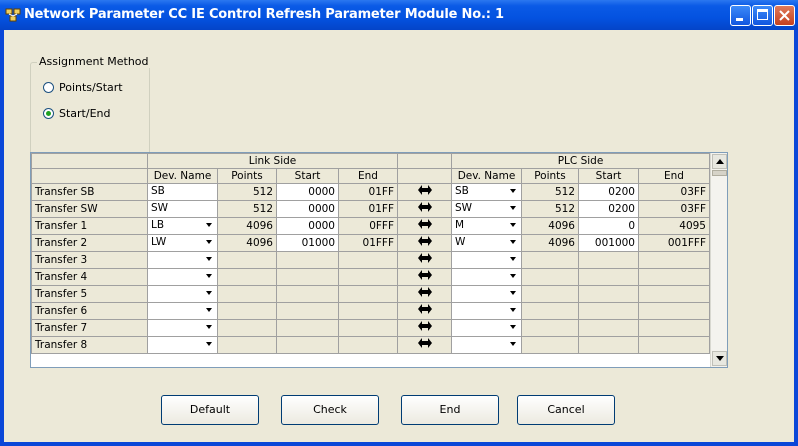  What do you see at coordinates (460, 225) in the screenshot?
I see `dev-name-value: M` at bounding box center [460, 225].